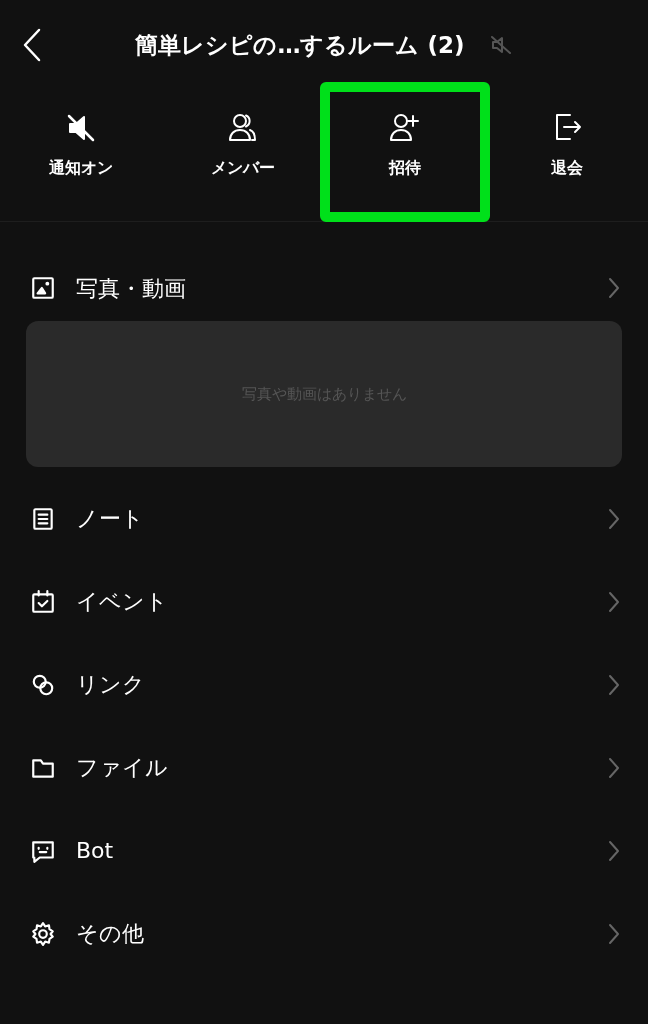 Image resolution: width=648 pixels, height=1024 pixels. I want to click on menu-item: その他, so click(324, 933).